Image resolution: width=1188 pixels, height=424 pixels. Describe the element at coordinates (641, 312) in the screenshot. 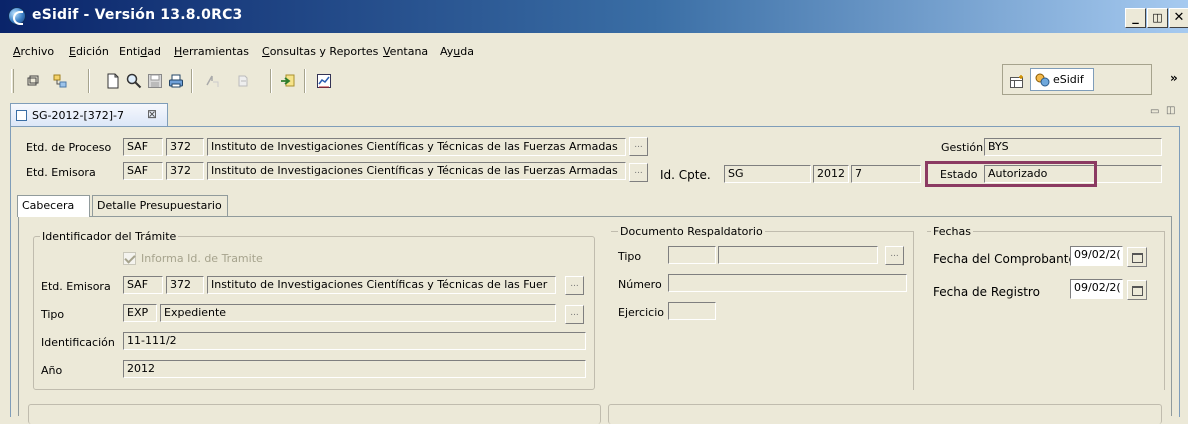

I see `ejercicio-label: Ejercicio` at that location.